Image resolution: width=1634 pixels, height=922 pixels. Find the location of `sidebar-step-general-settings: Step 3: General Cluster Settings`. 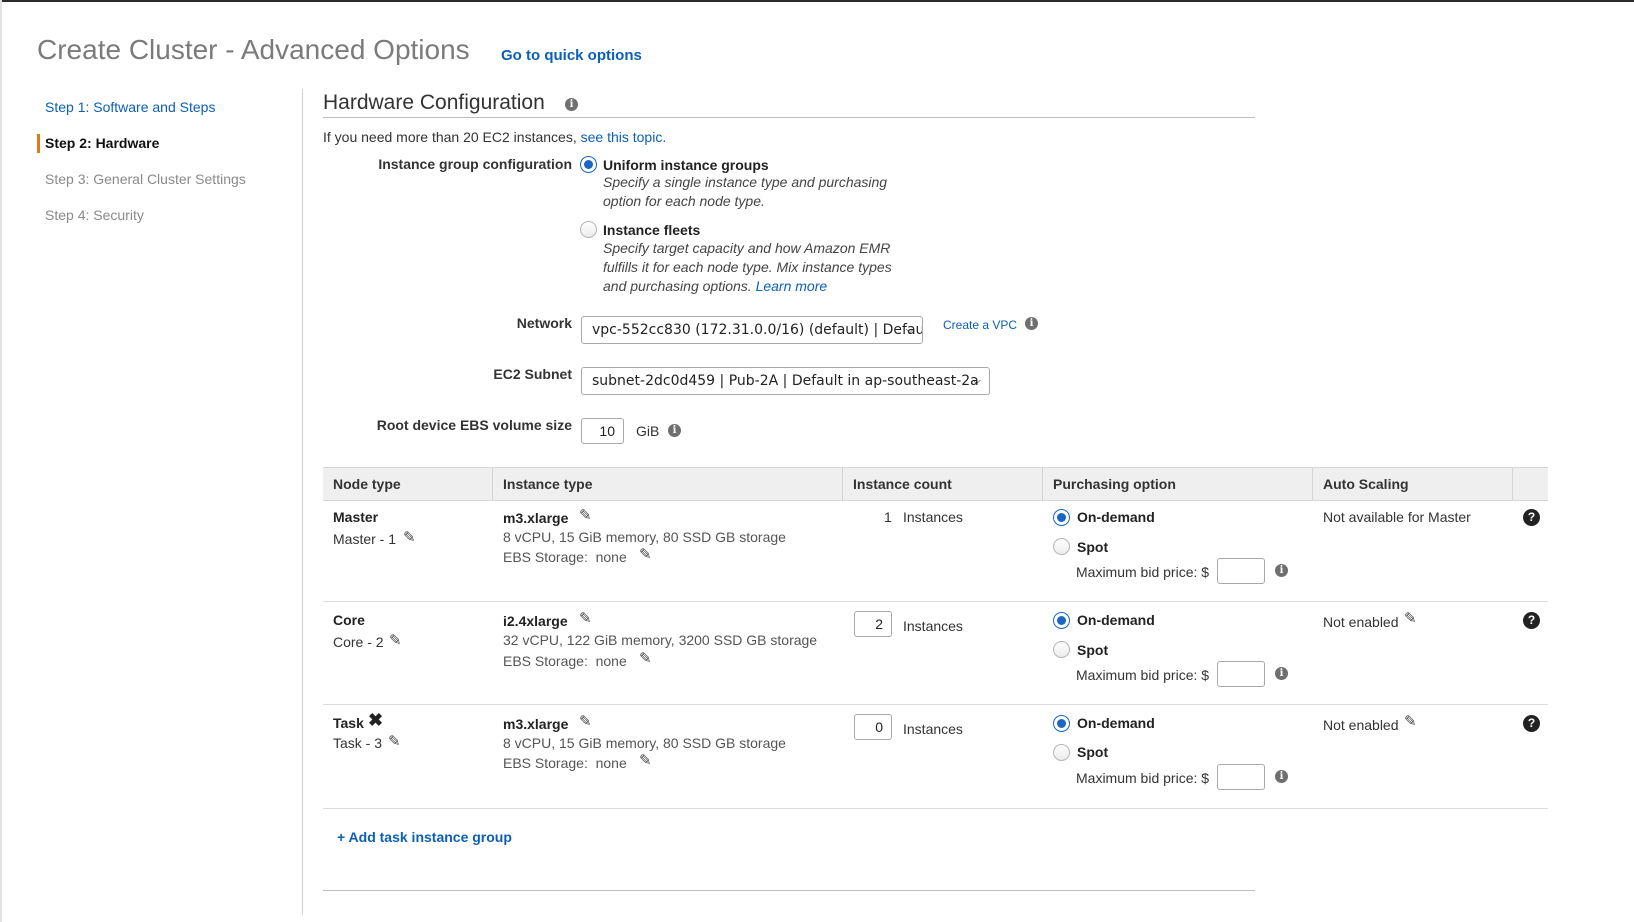

sidebar-step-general-settings: Step 3: General Cluster Settings is located at coordinates (145, 179).